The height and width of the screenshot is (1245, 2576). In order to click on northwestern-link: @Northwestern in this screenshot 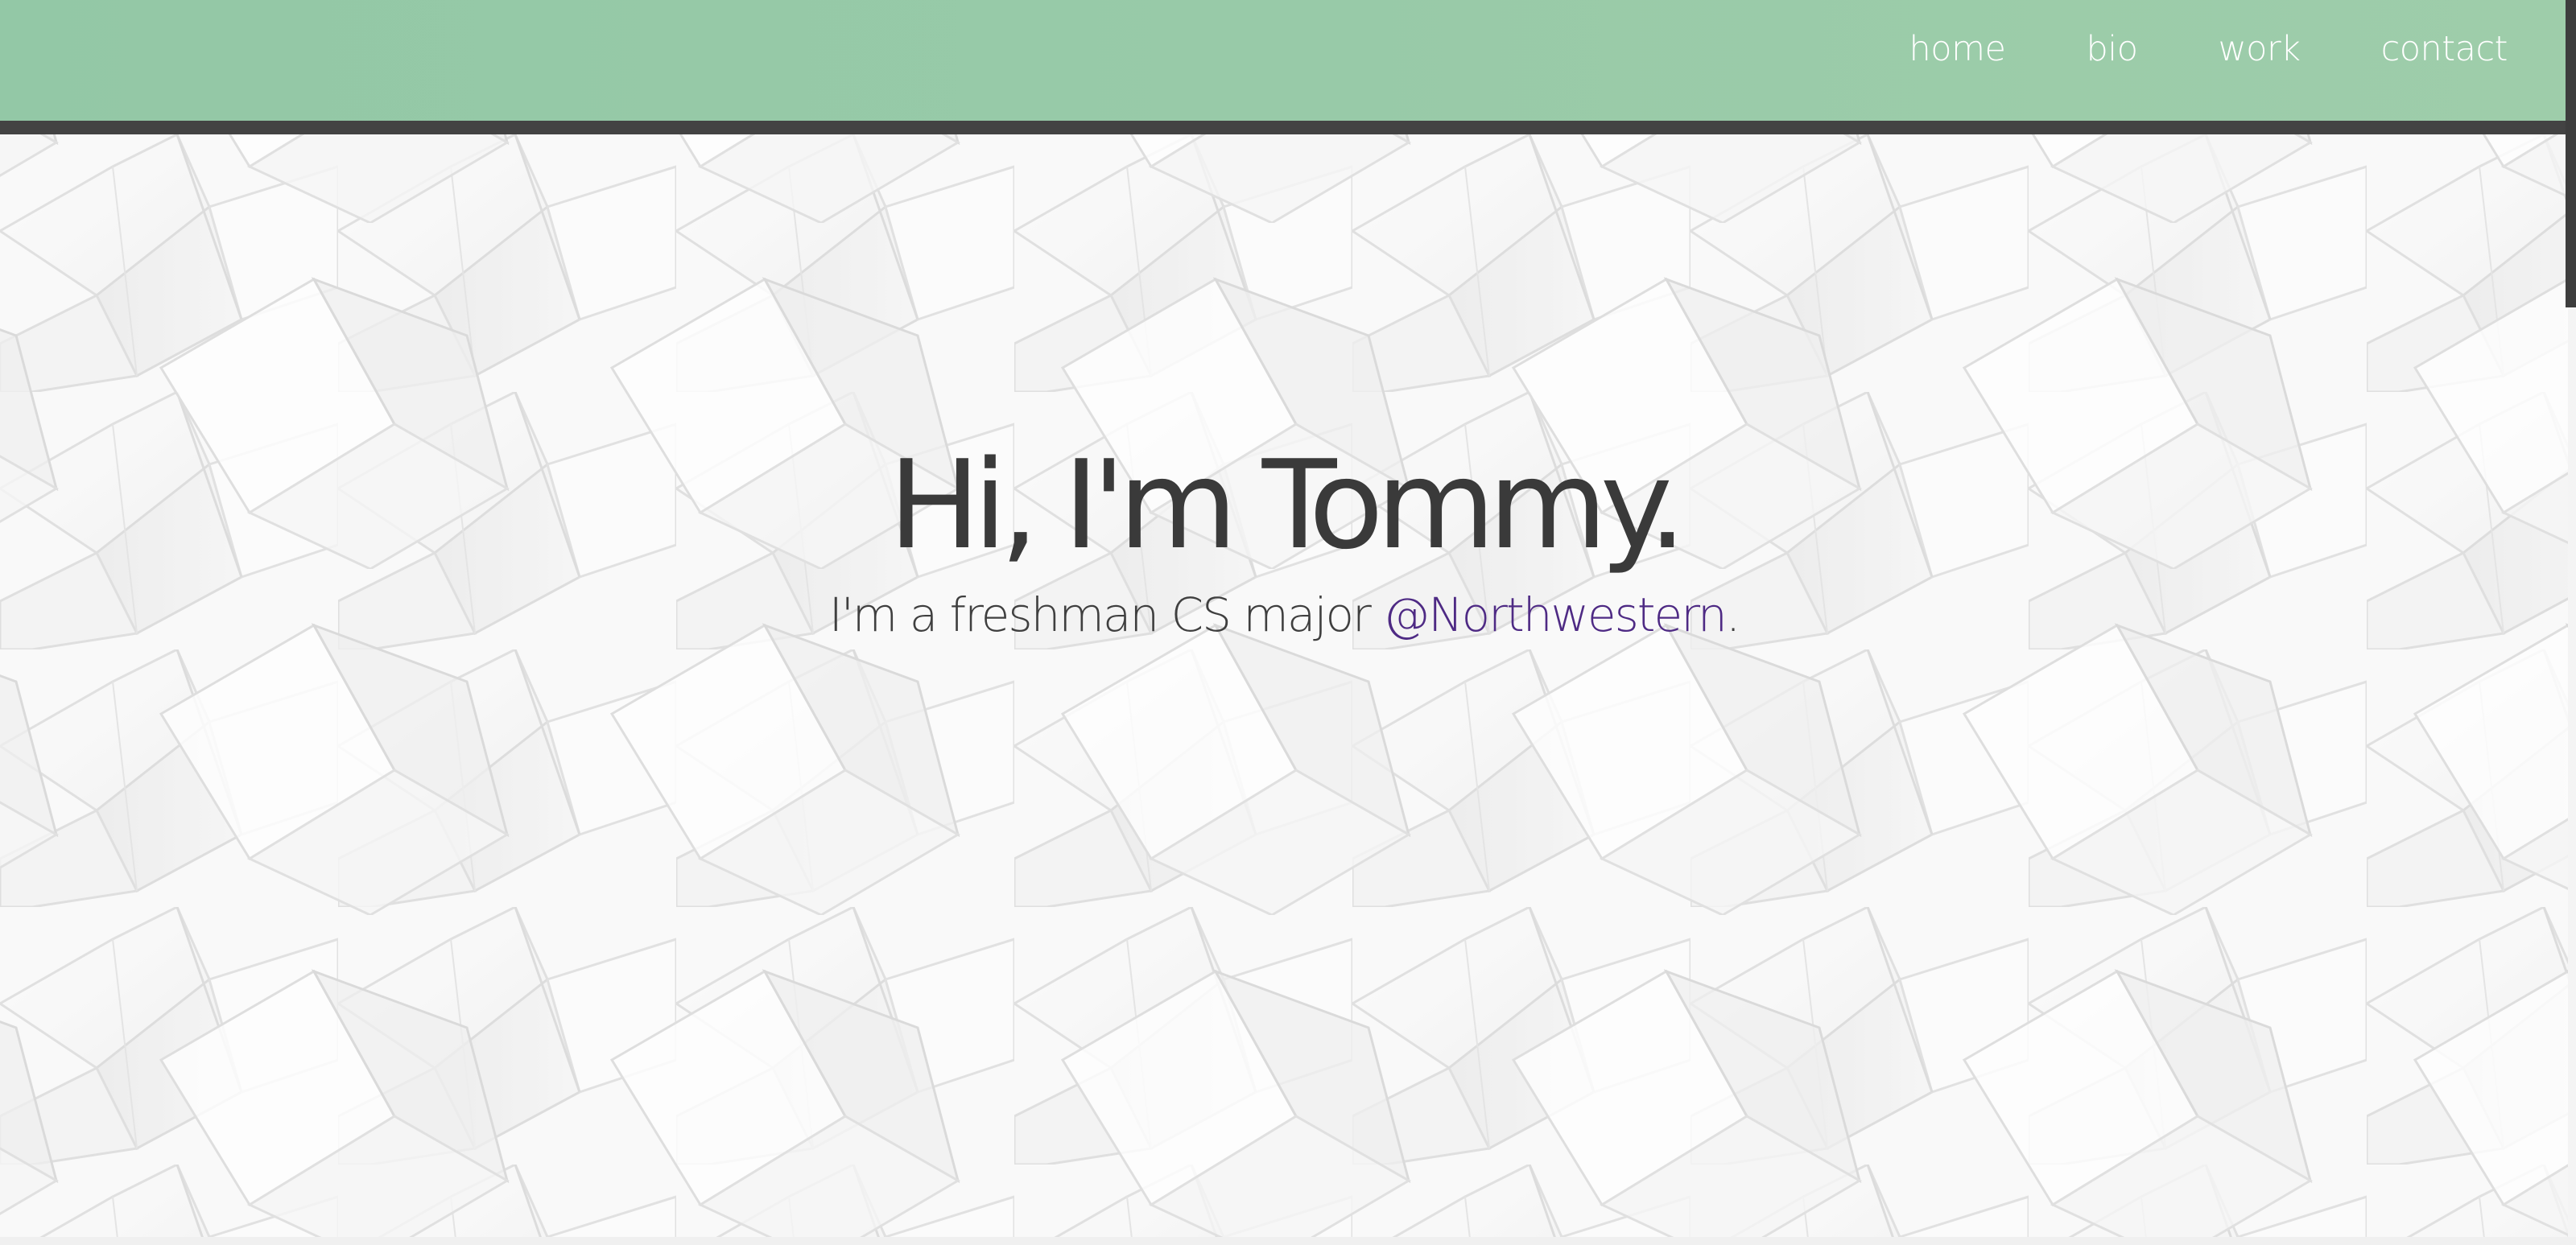, I will do `click(1555, 615)`.